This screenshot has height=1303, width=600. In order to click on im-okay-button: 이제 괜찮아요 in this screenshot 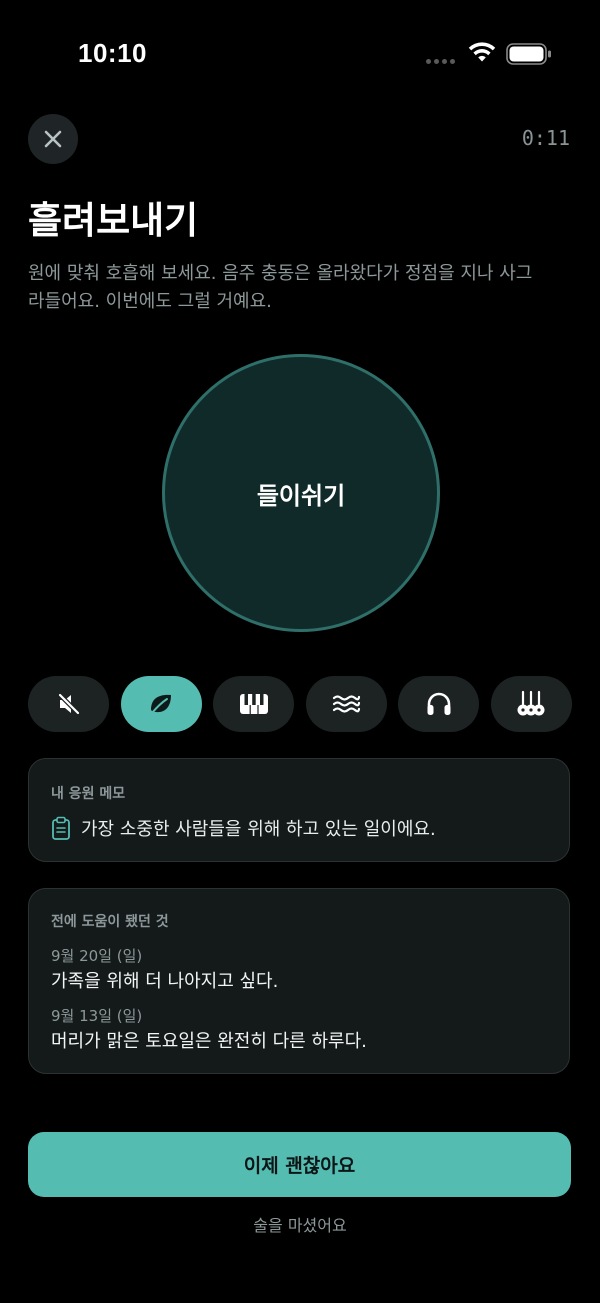, I will do `click(299, 1164)`.